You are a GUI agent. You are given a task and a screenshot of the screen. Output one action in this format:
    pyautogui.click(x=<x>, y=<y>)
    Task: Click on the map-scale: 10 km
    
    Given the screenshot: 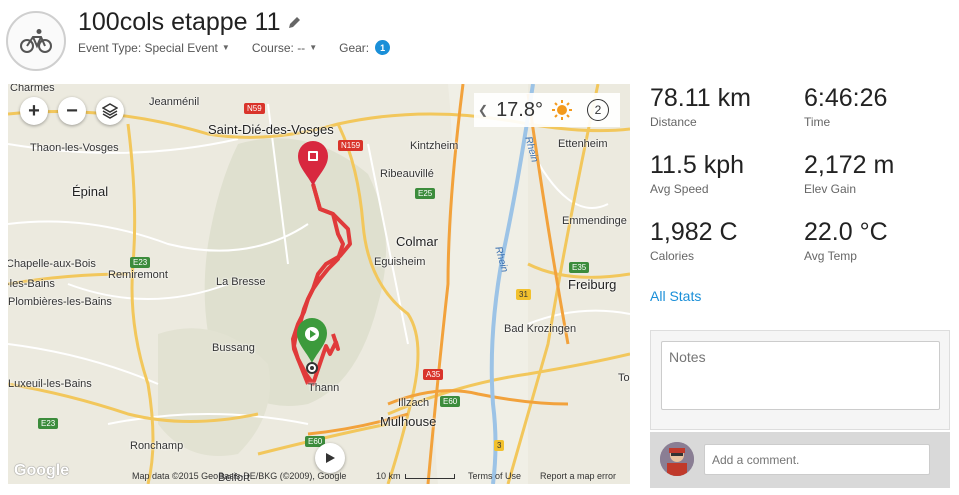 What is the action you would take?
    pyautogui.click(x=415, y=476)
    